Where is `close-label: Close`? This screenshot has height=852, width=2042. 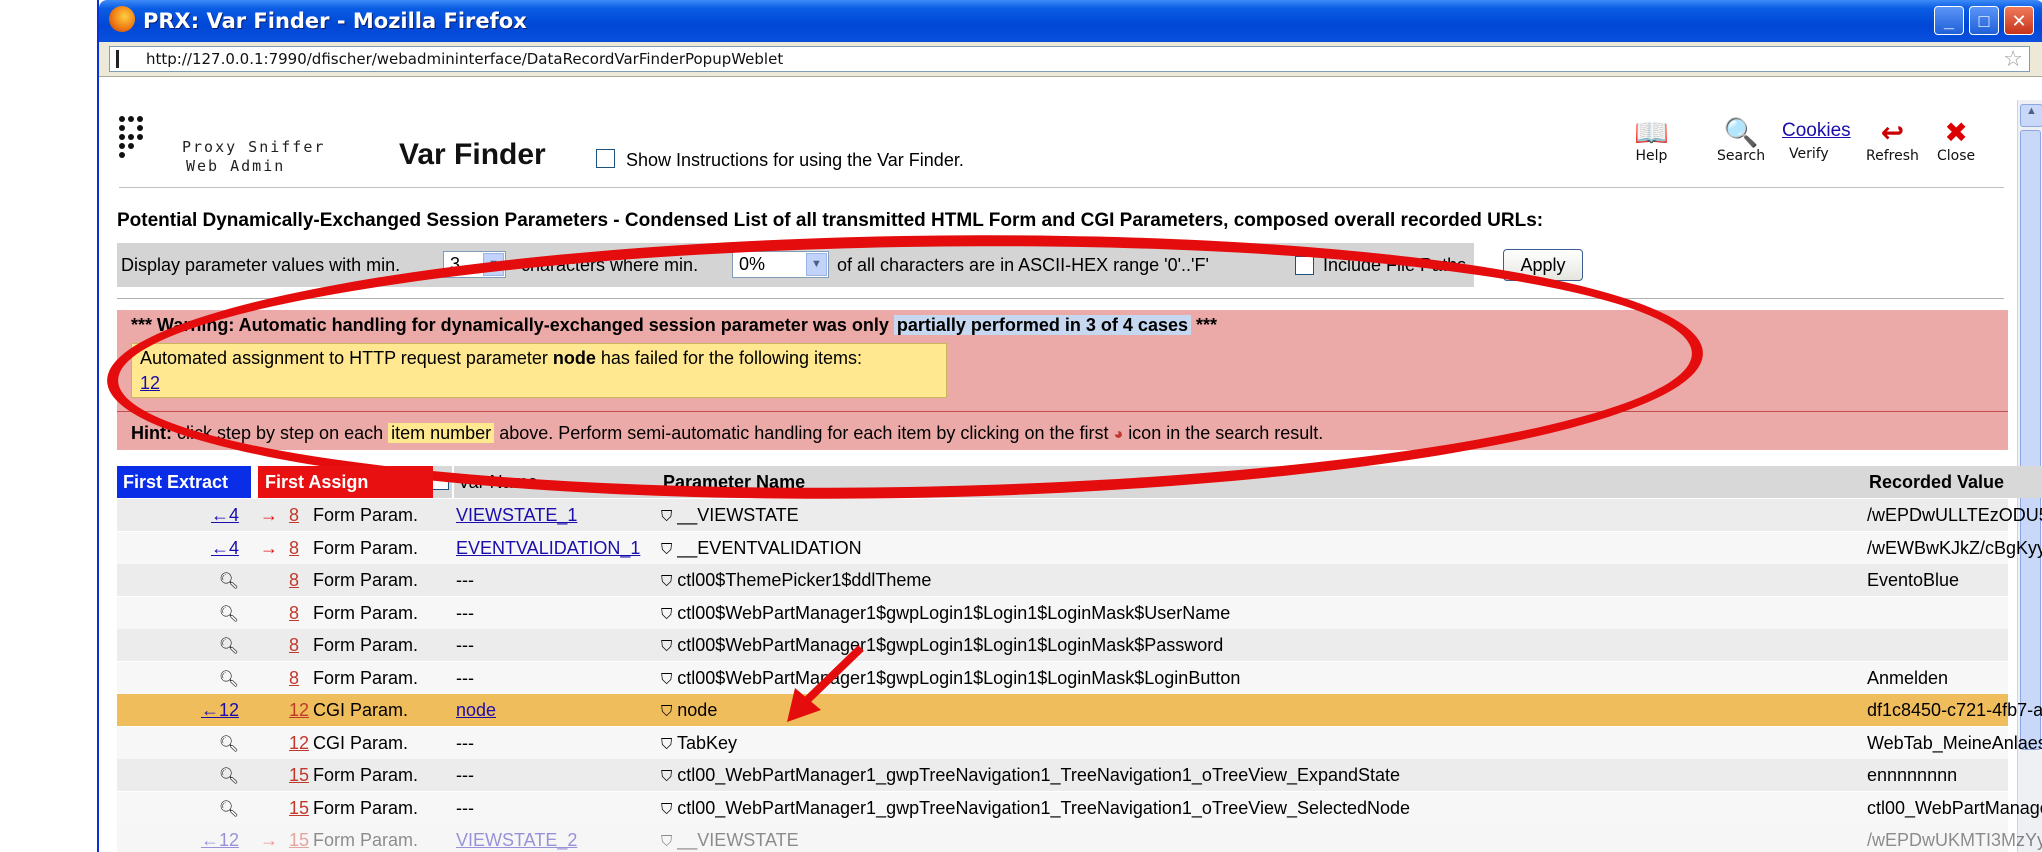 close-label: Close is located at coordinates (1956, 156).